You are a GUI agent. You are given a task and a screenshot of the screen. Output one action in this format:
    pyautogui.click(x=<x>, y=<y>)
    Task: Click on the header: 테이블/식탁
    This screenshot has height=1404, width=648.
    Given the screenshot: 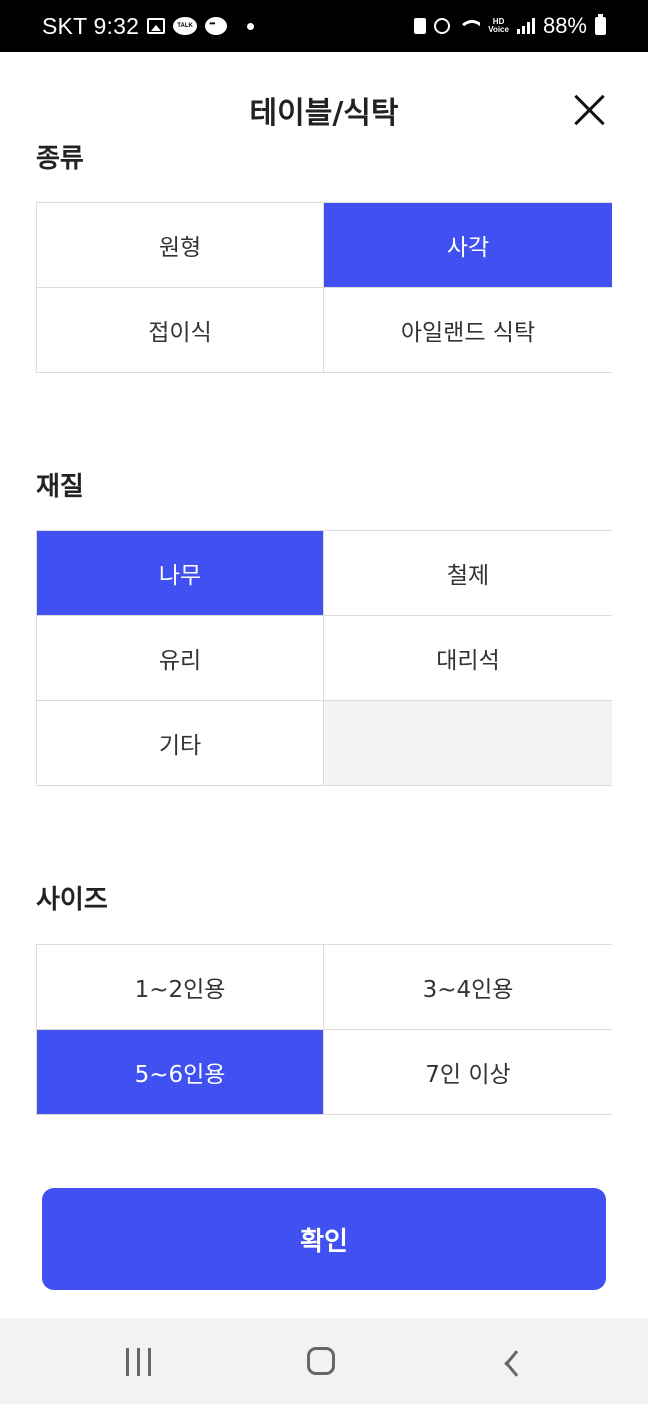 What is the action you would take?
    pyautogui.click(x=324, y=95)
    